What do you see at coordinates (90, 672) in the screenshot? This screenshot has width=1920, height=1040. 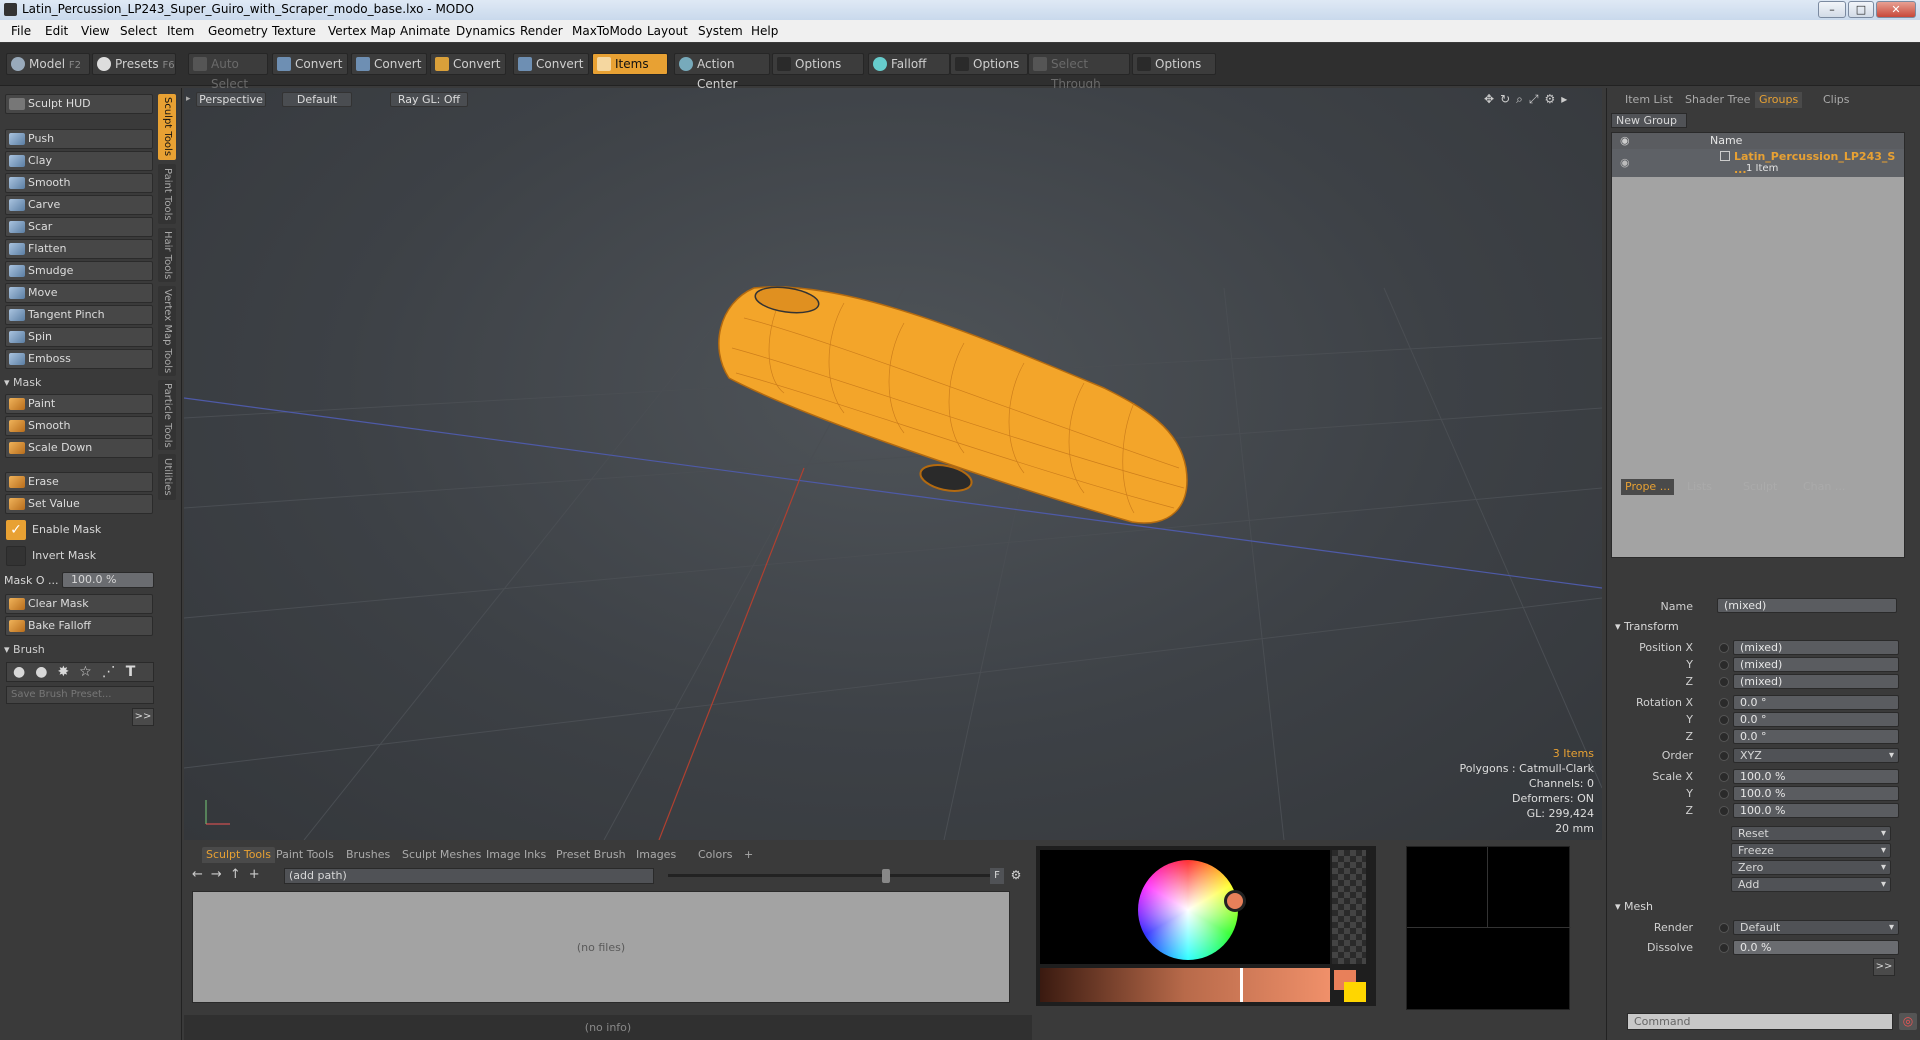 I see `star-brush-icon: ☆` at bounding box center [90, 672].